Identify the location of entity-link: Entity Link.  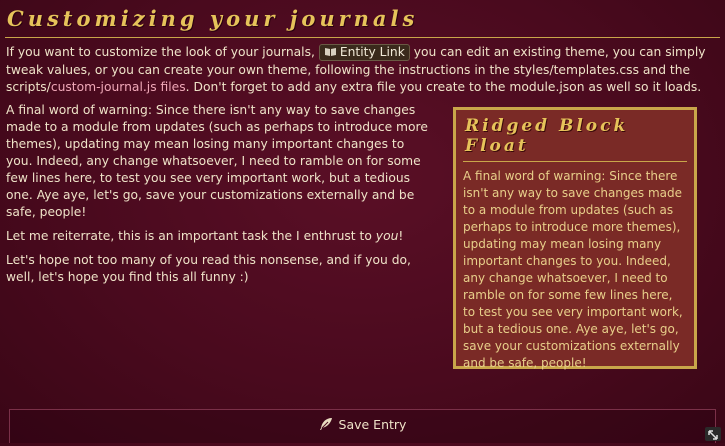
(364, 52).